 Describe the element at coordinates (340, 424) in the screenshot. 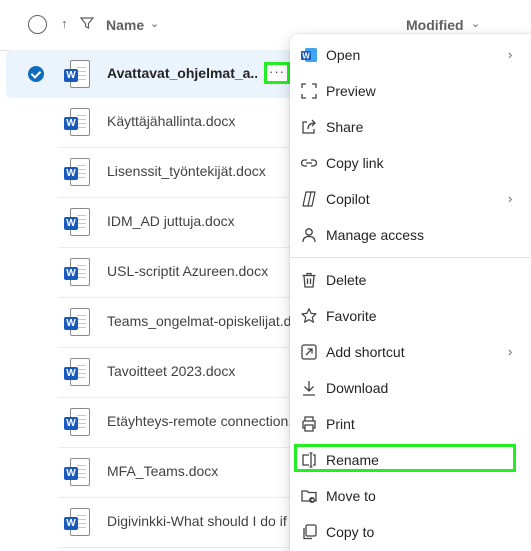

I see `menu-item-label: Print` at that location.